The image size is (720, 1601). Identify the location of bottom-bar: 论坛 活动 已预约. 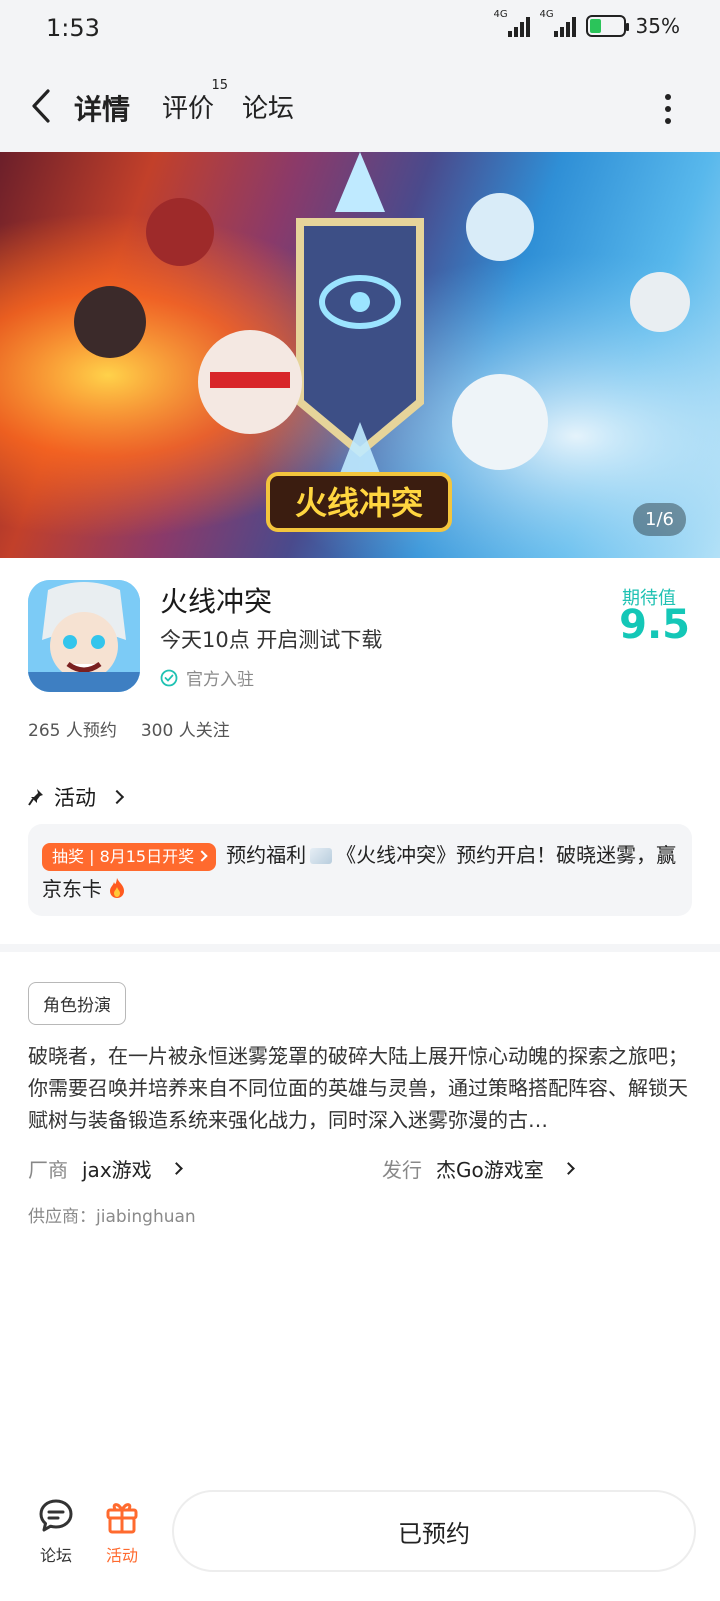
(360, 1538).